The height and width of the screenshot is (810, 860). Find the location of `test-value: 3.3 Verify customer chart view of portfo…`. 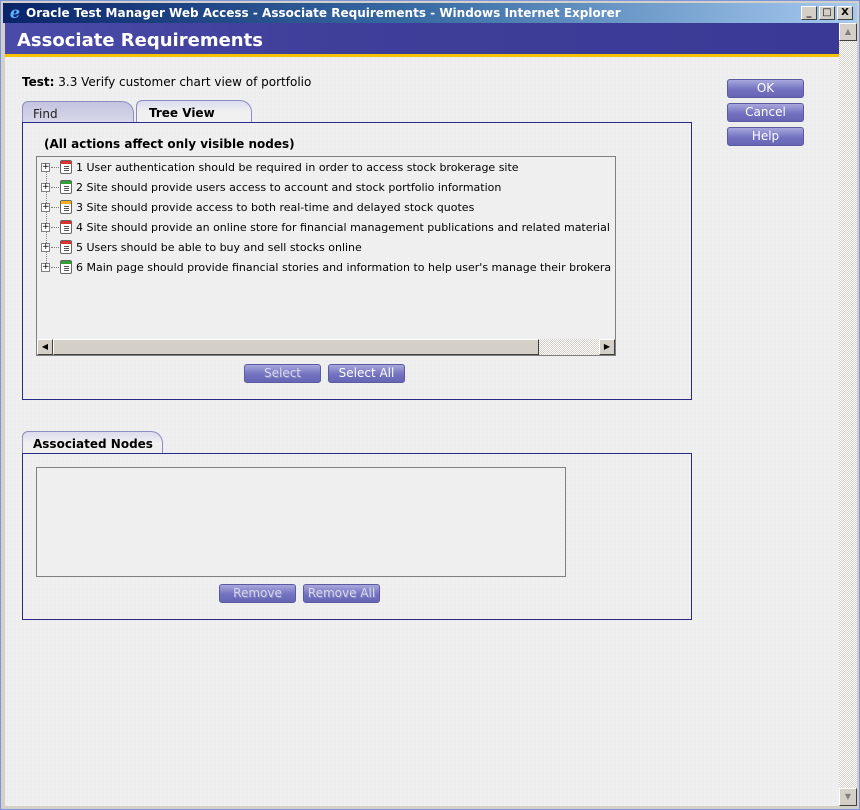

test-value: 3.3 Verify customer chart view of portfo… is located at coordinates (185, 82).